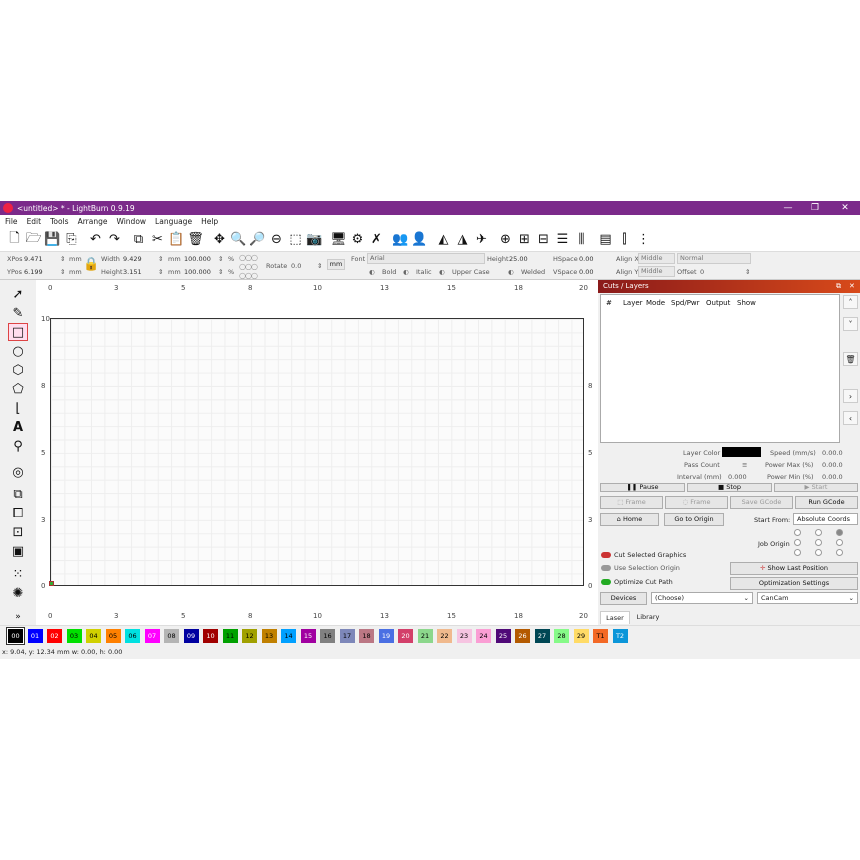 Image resolution: width=860 pixels, height=860 pixels. What do you see at coordinates (505, 239) in the screenshot?
I see `target-icon: ⊕` at bounding box center [505, 239].